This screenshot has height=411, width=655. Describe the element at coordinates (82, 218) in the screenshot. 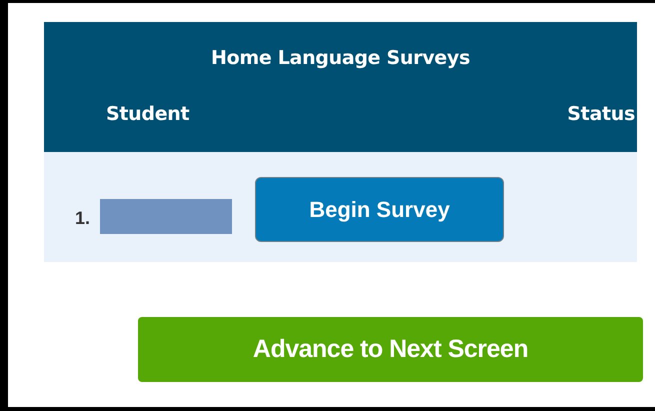

I see `row-number: 1.` at that location.